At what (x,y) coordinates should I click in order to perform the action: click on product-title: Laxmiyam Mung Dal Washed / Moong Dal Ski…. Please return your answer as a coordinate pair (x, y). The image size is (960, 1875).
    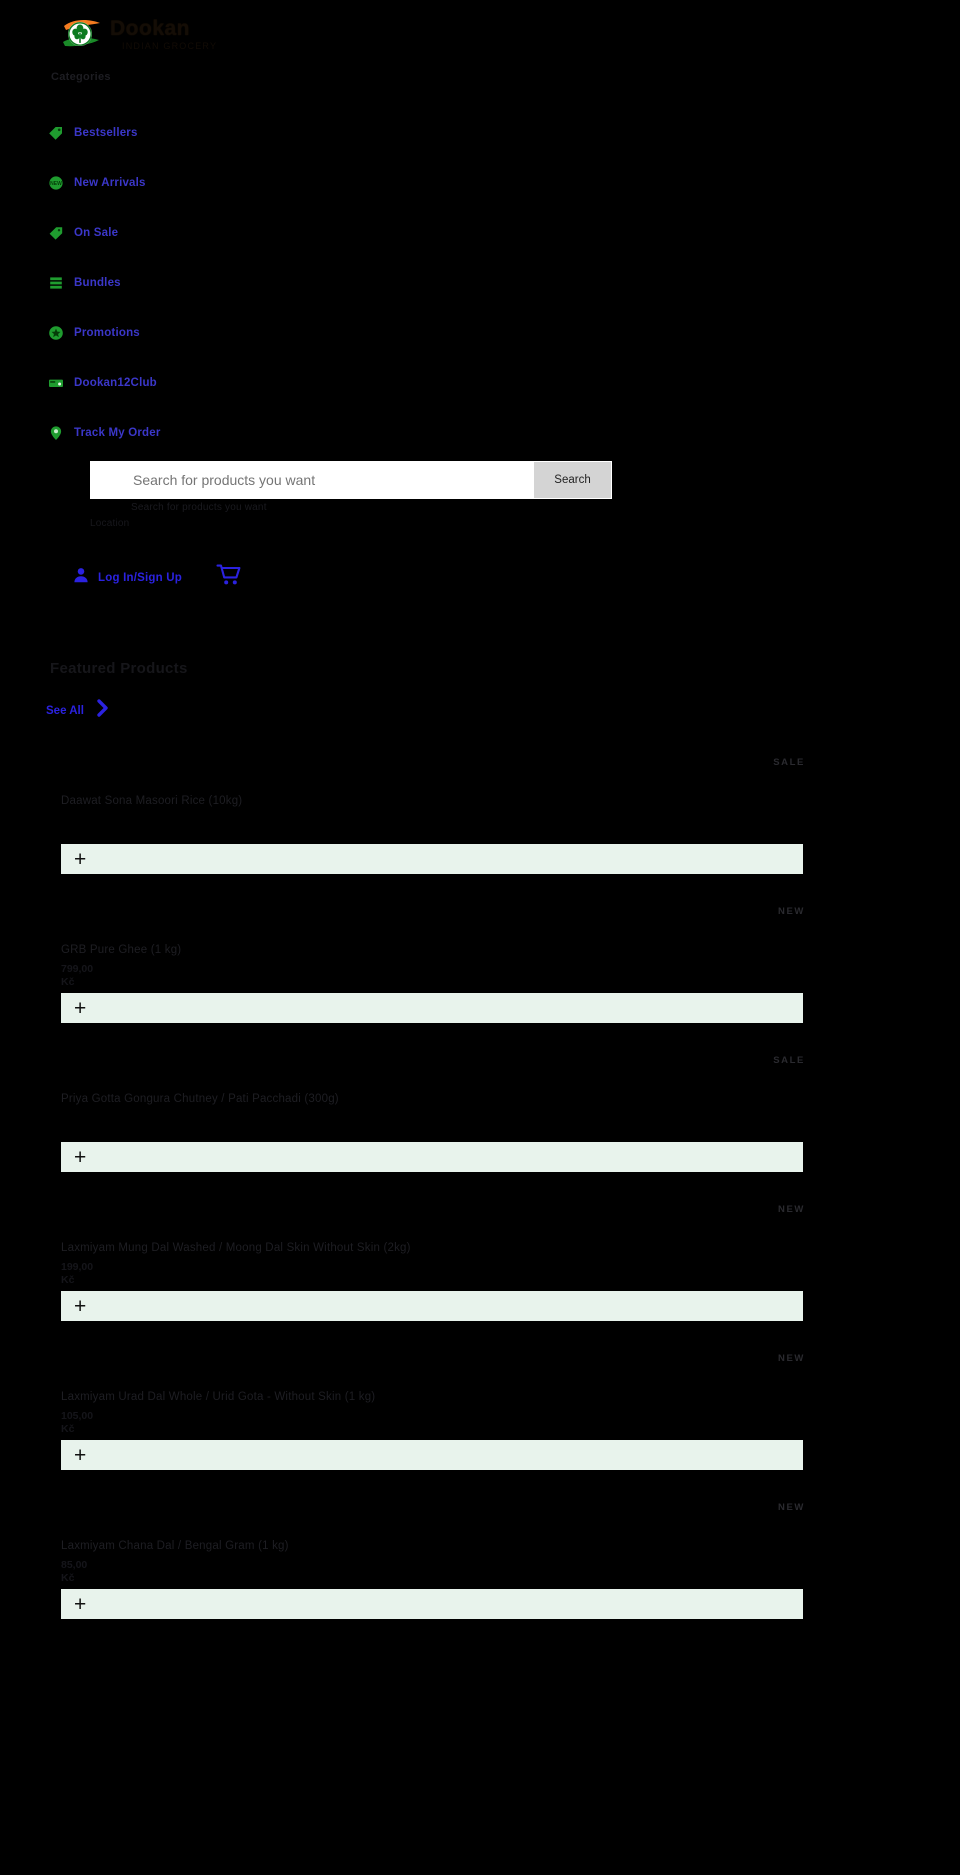
    Looking at the image, I should click on (236, 1248).